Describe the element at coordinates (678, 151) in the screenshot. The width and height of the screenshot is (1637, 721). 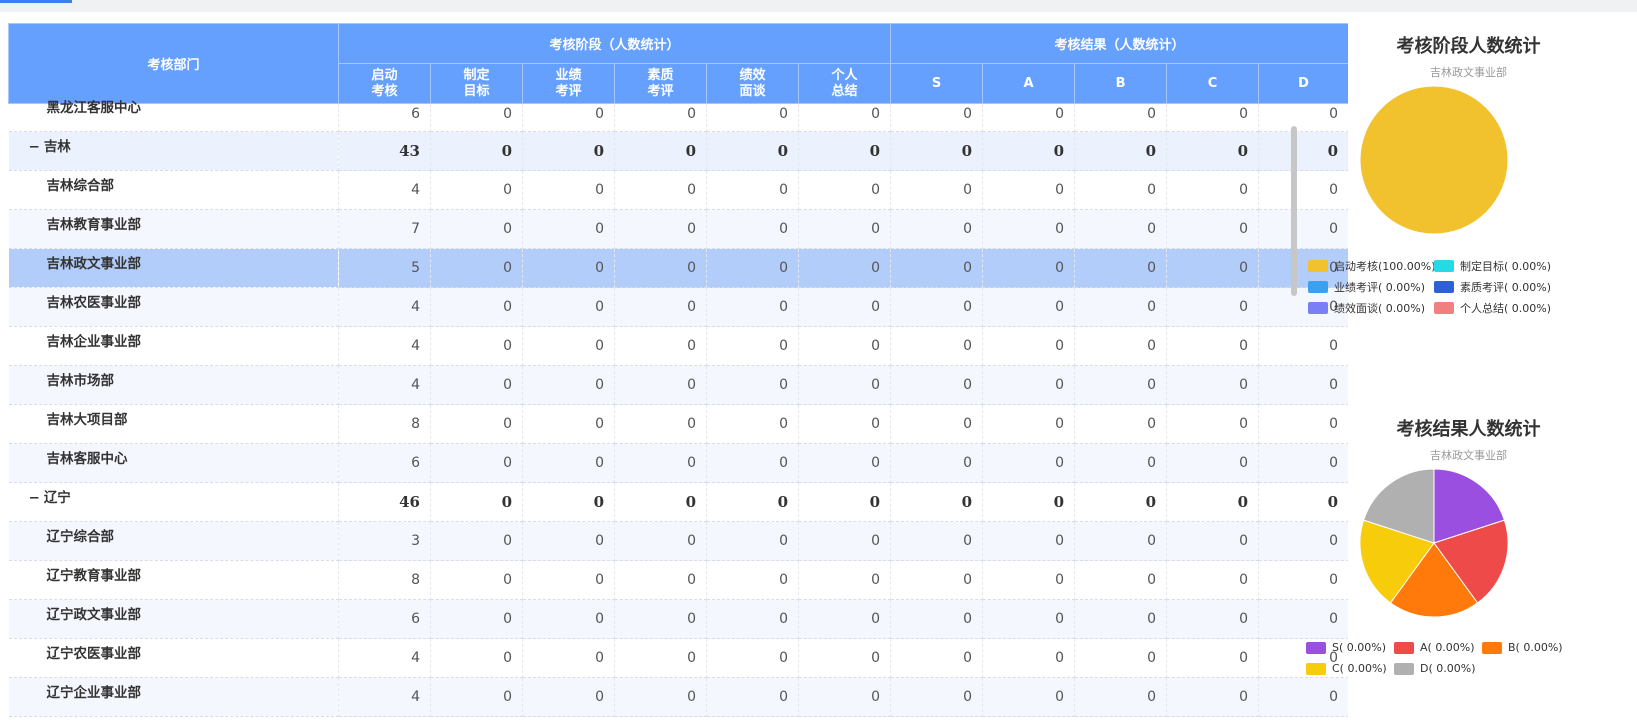
I see `table-group-row: − 吉林 43 0 0 0 0 0 0 0 0 0 0` at that location.